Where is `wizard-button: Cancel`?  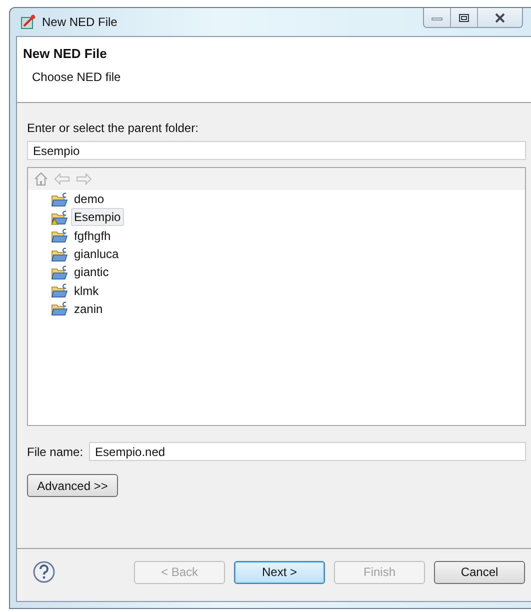
wizard-button: Cancel is located at coordinates (479, 572).